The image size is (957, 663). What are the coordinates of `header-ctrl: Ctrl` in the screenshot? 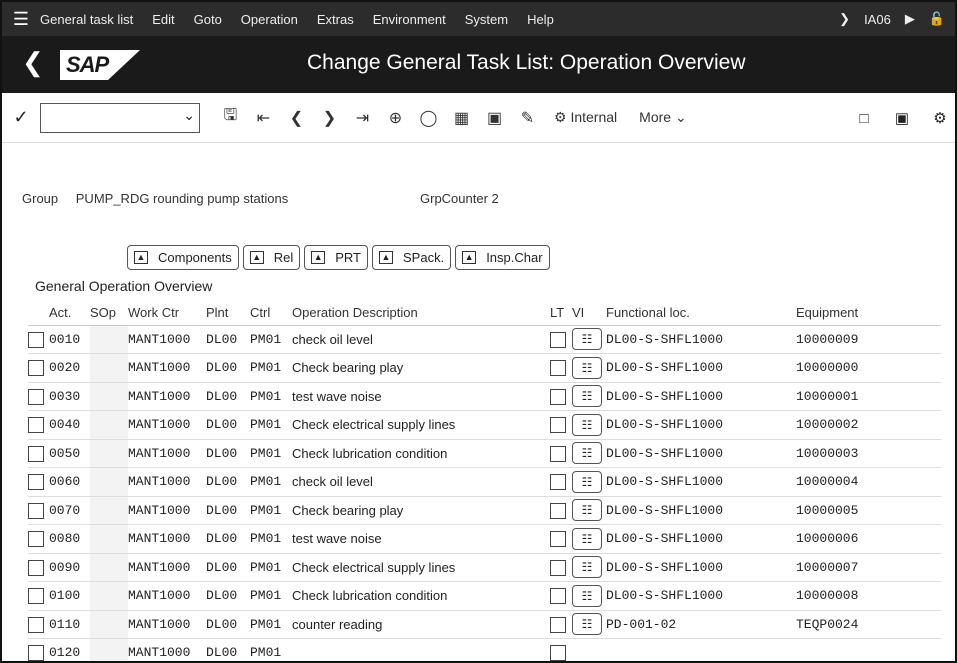 It's located at (271, 313).